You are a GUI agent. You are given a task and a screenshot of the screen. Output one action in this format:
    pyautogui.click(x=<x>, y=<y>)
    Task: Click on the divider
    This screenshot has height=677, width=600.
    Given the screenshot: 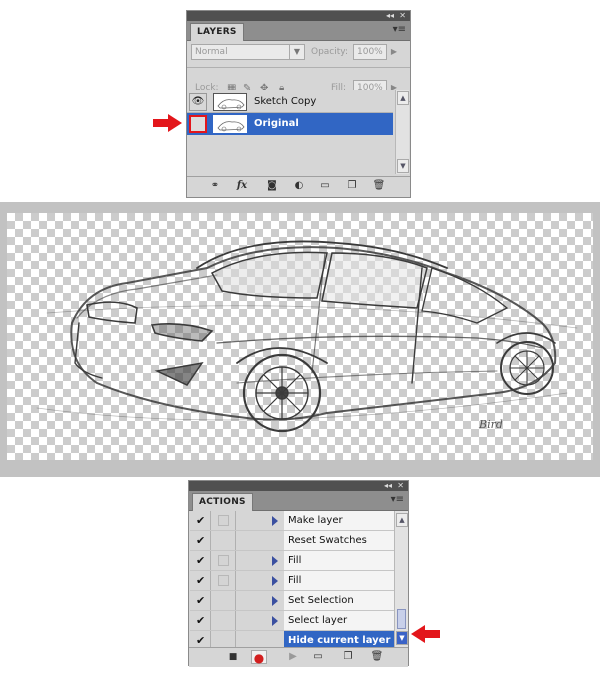 What is the action you would take?
    pyautogui.click(x=298, y=67)
    